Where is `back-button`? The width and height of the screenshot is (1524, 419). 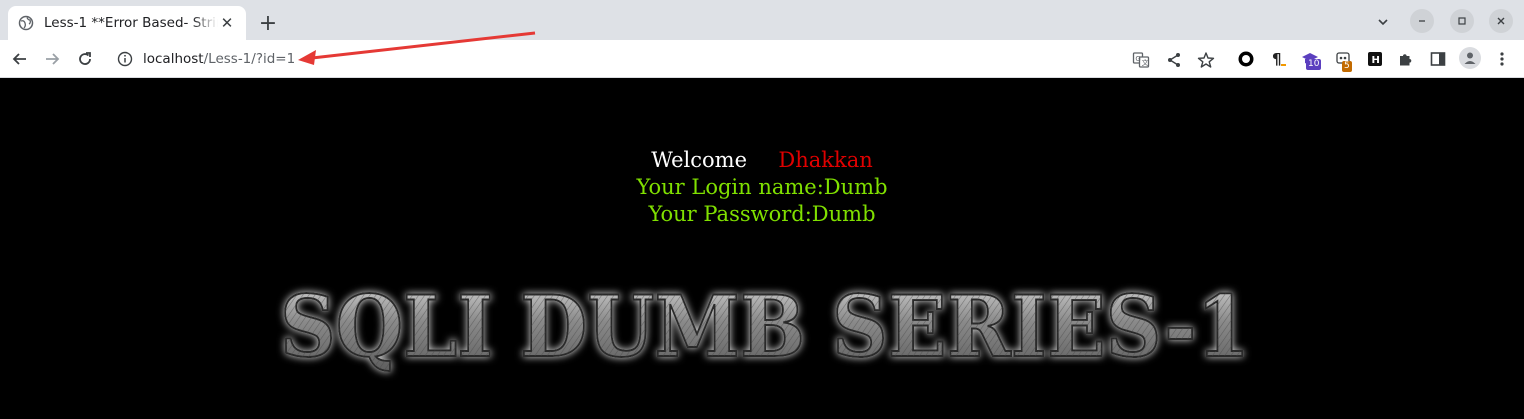 back-button is located at coordinates (20, 59).